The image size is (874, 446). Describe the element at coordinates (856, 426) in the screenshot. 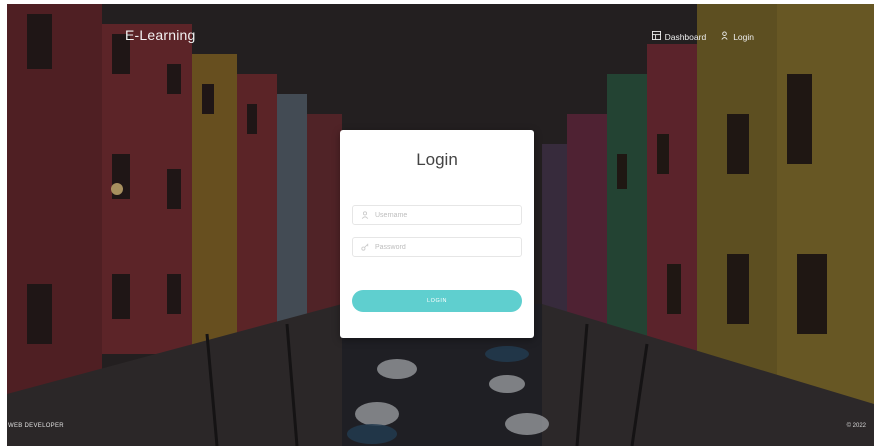

I see `footer-copyright: © 2022` at that location.